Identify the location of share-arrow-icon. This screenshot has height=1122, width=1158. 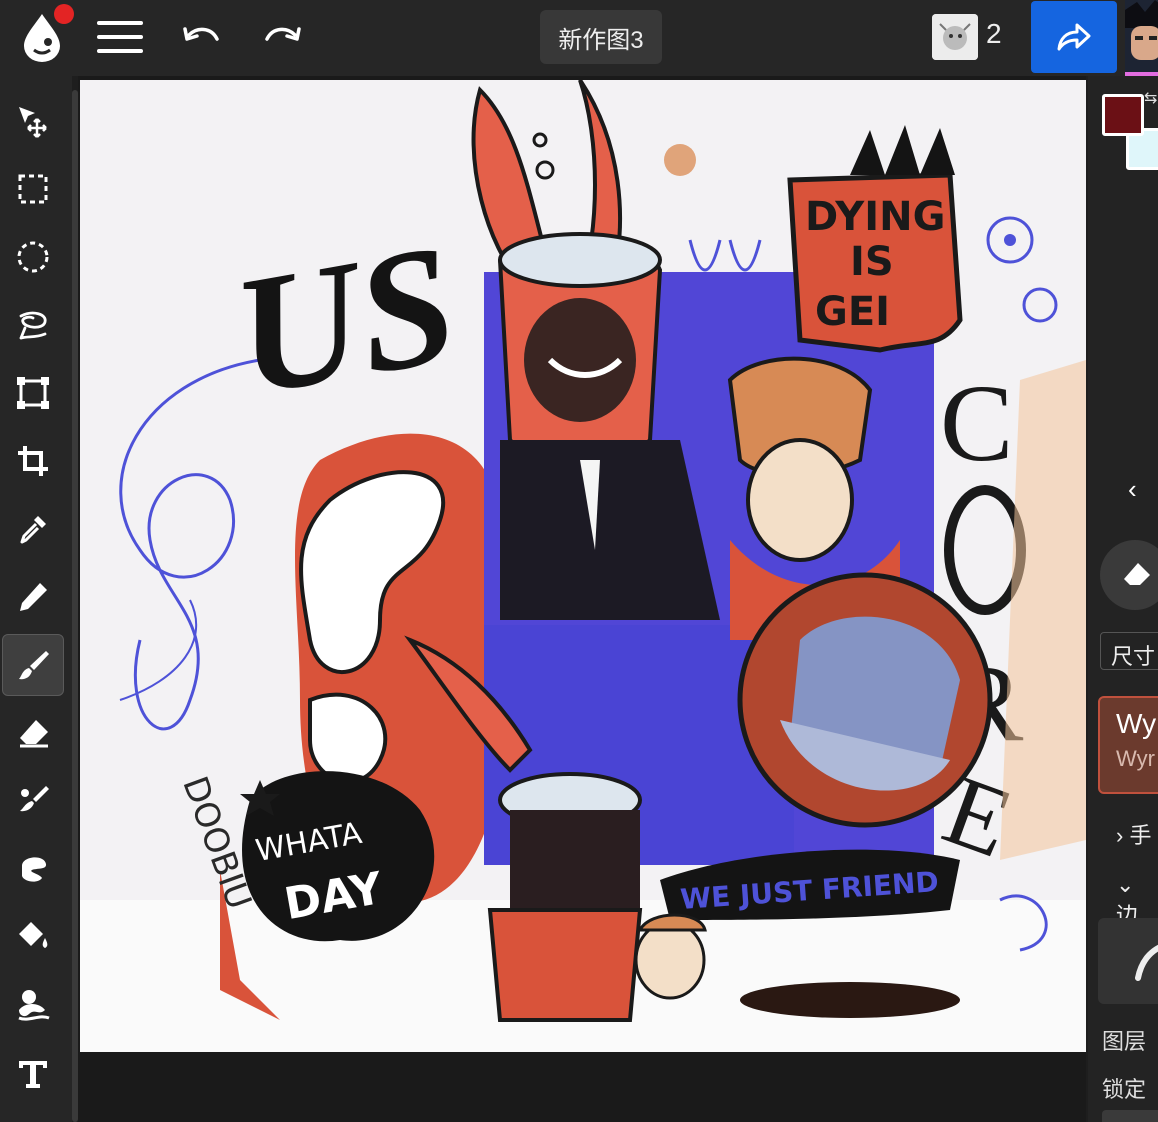
(1074, 37).